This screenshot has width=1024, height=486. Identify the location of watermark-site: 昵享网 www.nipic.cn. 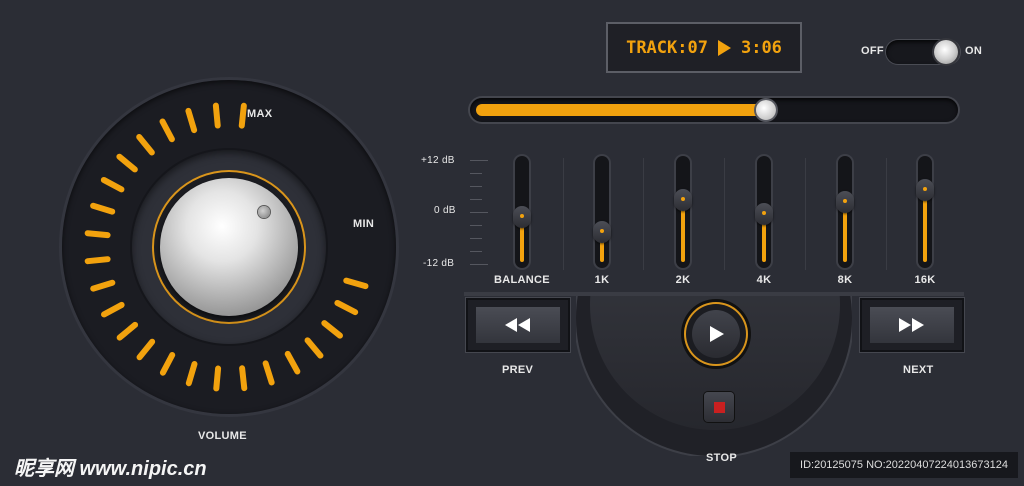
(110, 469).